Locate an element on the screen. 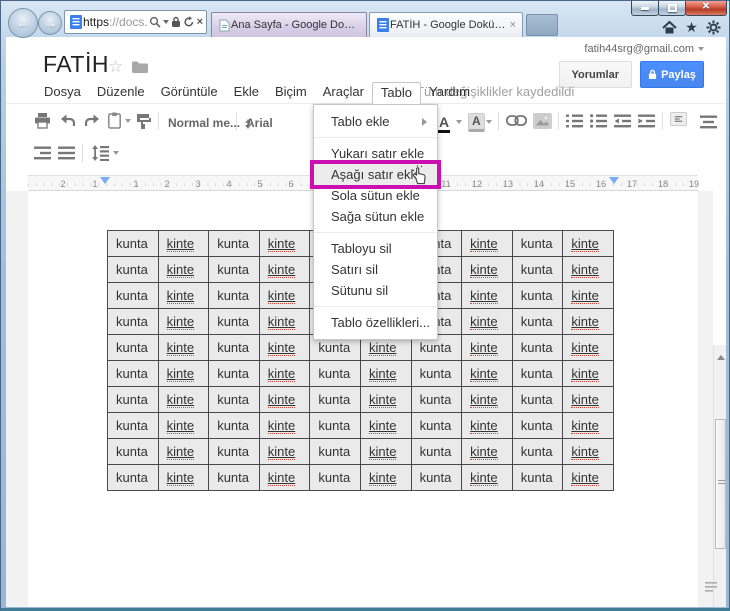 The width and height of the screenshot is (730, 611). favorites-star-icon: ★ is located at coordinates (691, 27).